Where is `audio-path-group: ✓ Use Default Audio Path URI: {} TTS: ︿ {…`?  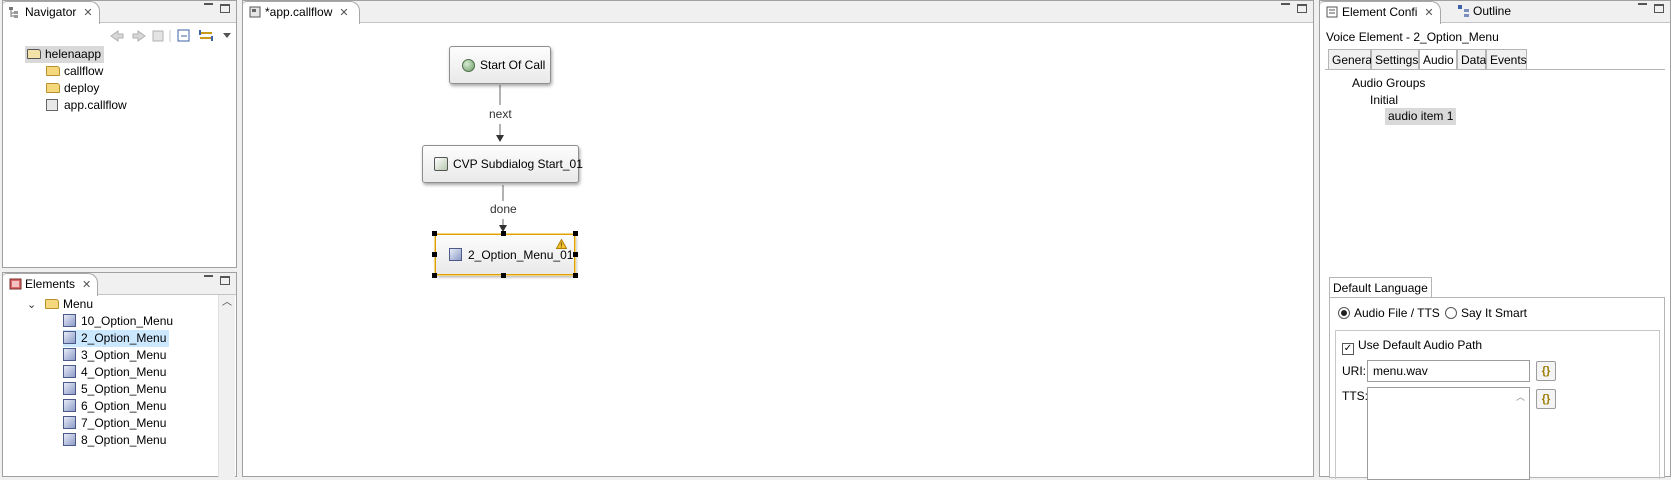
audio-path-group: ✓ Use Default Audio Path URI: {} TTS: ︿ {… is located at coordinates (1497, 405).